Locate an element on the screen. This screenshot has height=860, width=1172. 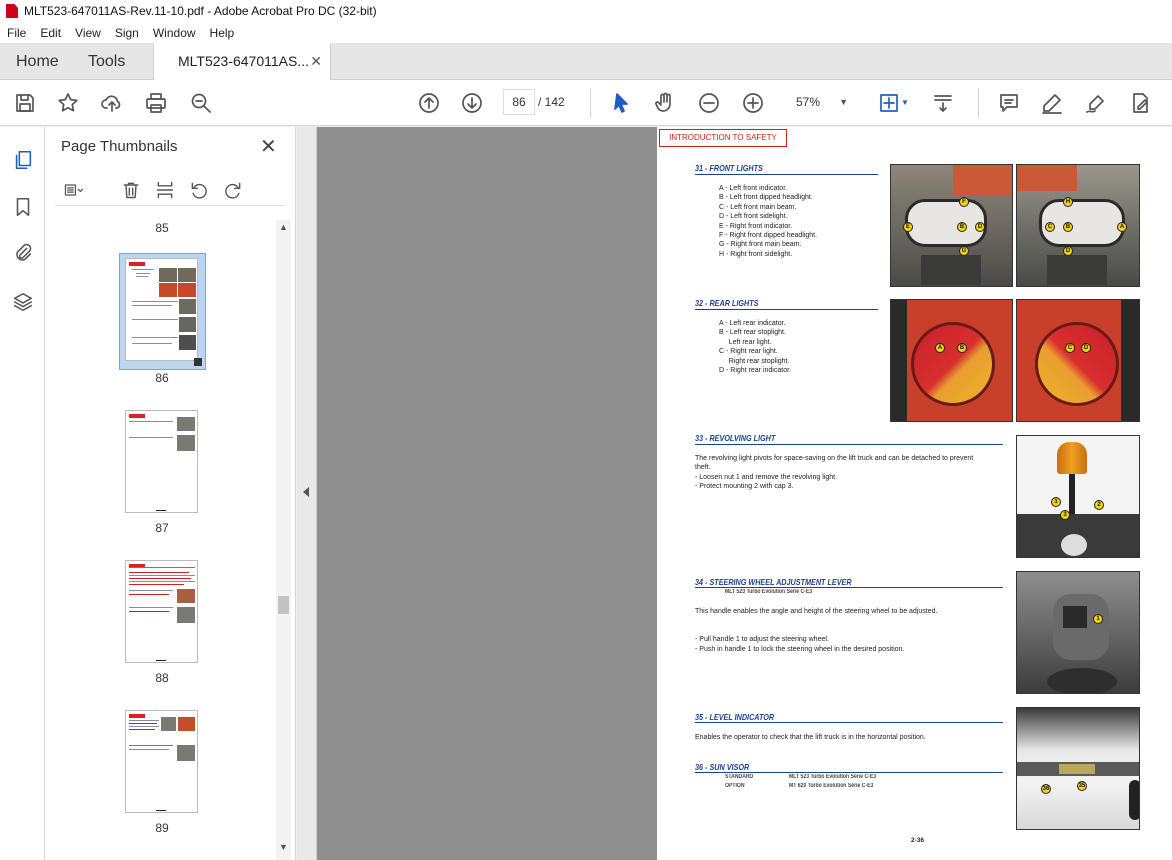
select-cursor-icon is located at coordinates (621, 103).